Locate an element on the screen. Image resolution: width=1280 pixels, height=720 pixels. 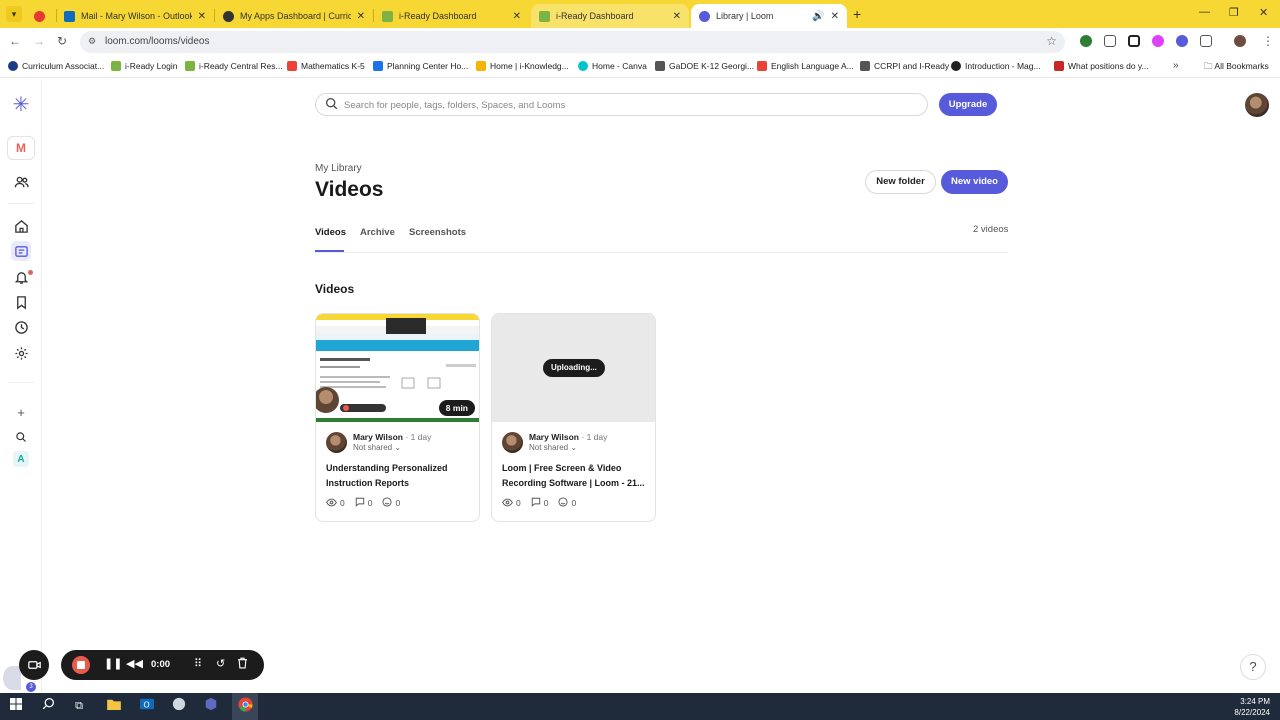
tab-outlook: Mail - Mary Wilson - Outlook ✕ is located at coordinates (135, 16).